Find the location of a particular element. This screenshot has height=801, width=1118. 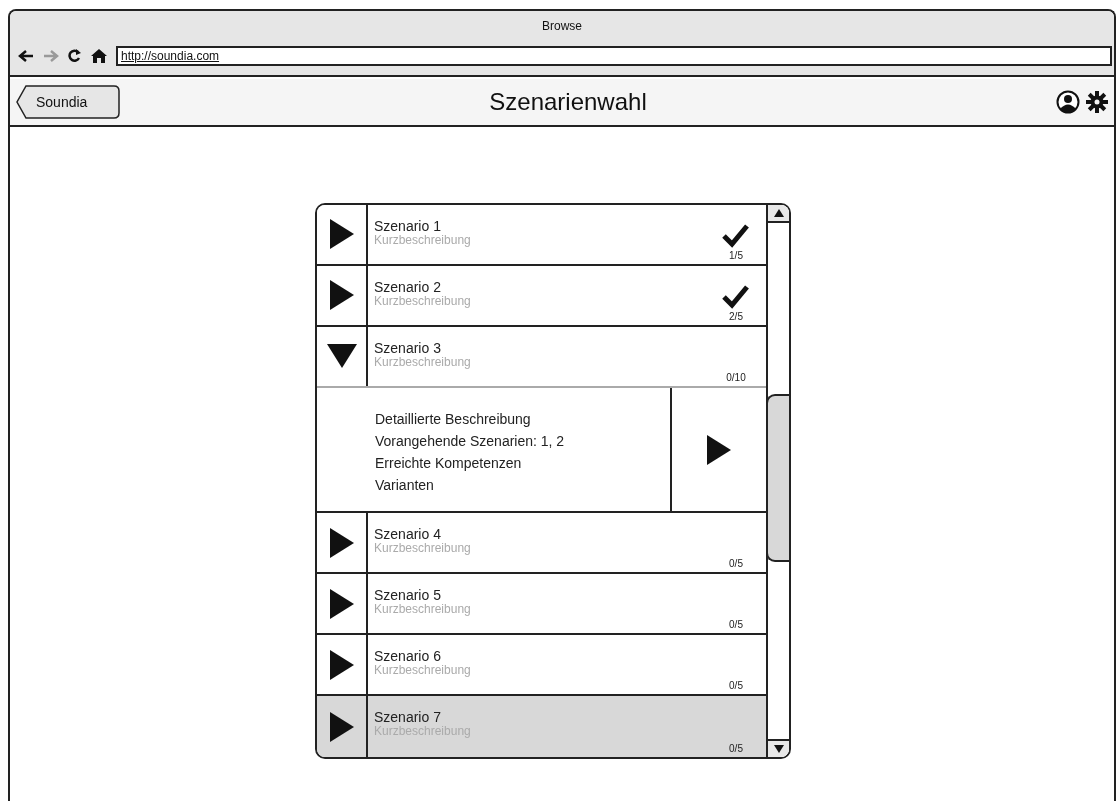

scroll-down-button is located at coordinates (778, 748).